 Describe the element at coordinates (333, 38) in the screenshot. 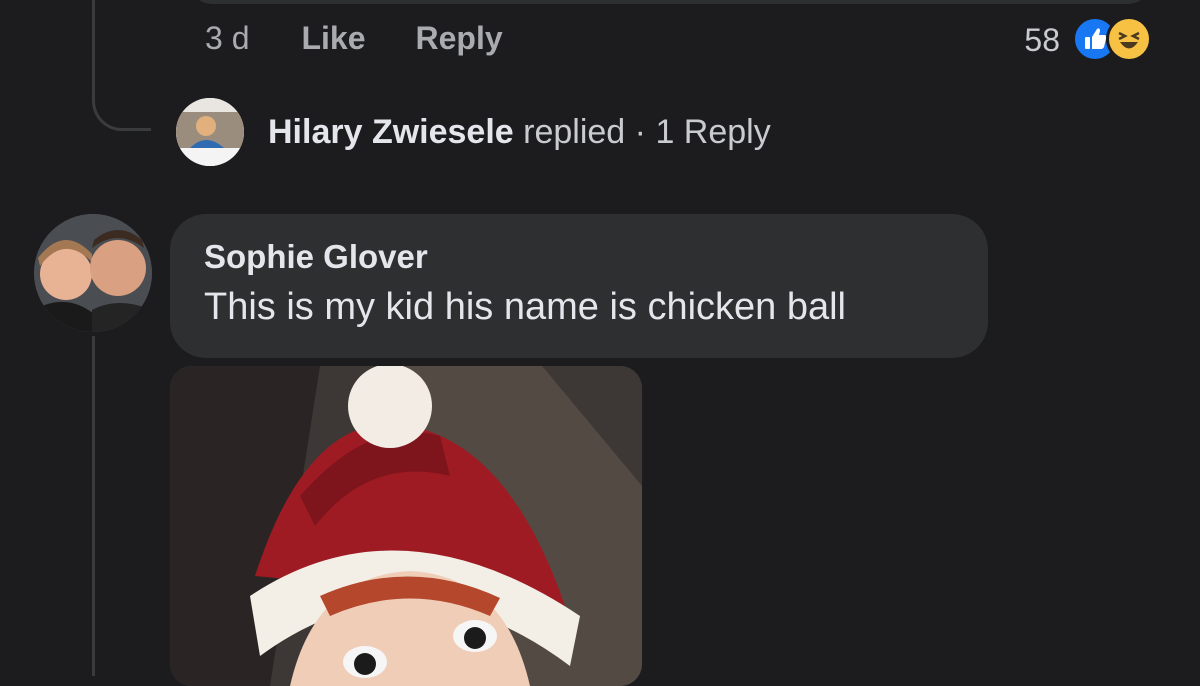

I see `like-button: Like` at that location.